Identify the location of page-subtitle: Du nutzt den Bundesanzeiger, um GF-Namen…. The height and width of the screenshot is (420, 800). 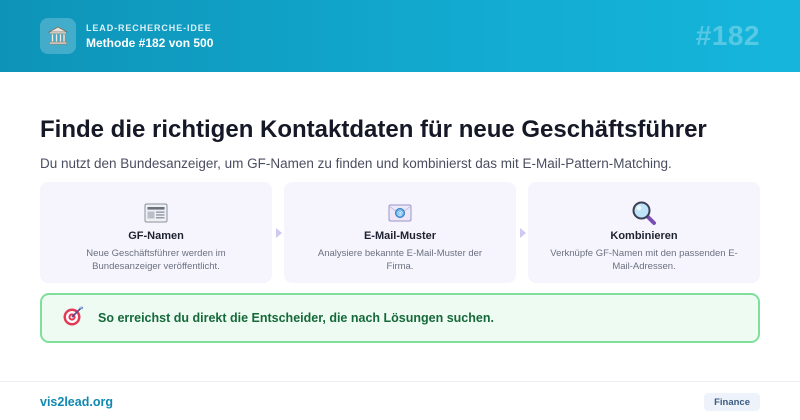
(356, 163).